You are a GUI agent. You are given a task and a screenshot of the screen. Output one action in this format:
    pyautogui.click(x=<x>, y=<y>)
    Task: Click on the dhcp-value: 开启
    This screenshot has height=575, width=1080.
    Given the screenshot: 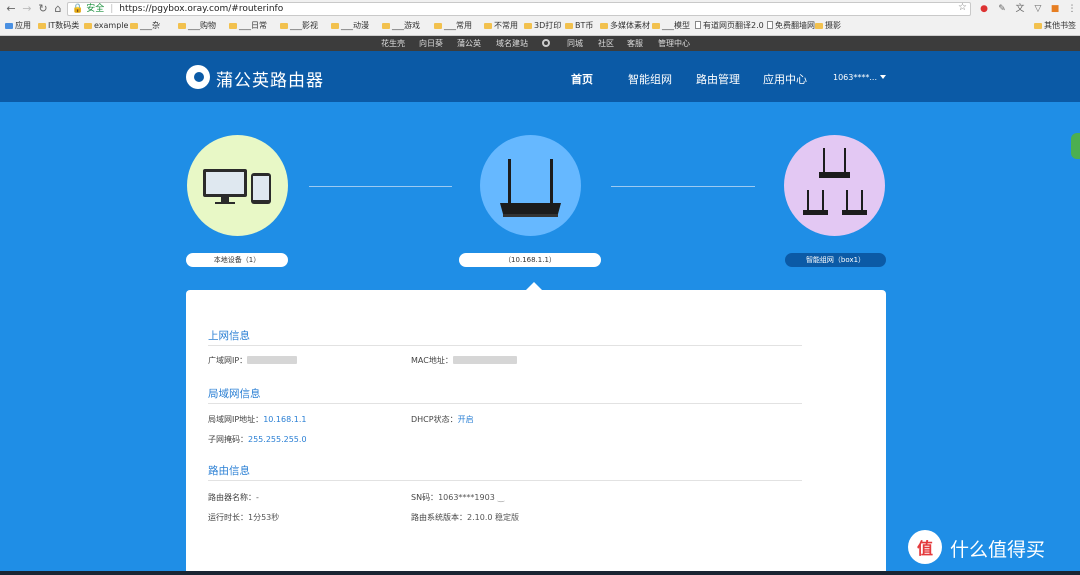 What is the action you would take?
    pyautogui.click(x=466, y=419)
    